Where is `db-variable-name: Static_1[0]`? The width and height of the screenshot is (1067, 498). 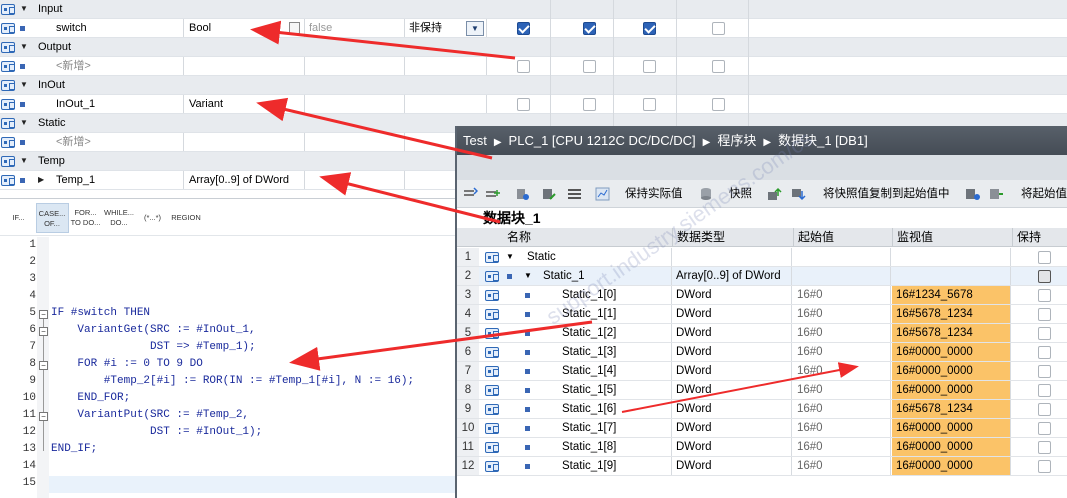
db-variable-name: Static_1[0] is located at coordinates (617, 295).